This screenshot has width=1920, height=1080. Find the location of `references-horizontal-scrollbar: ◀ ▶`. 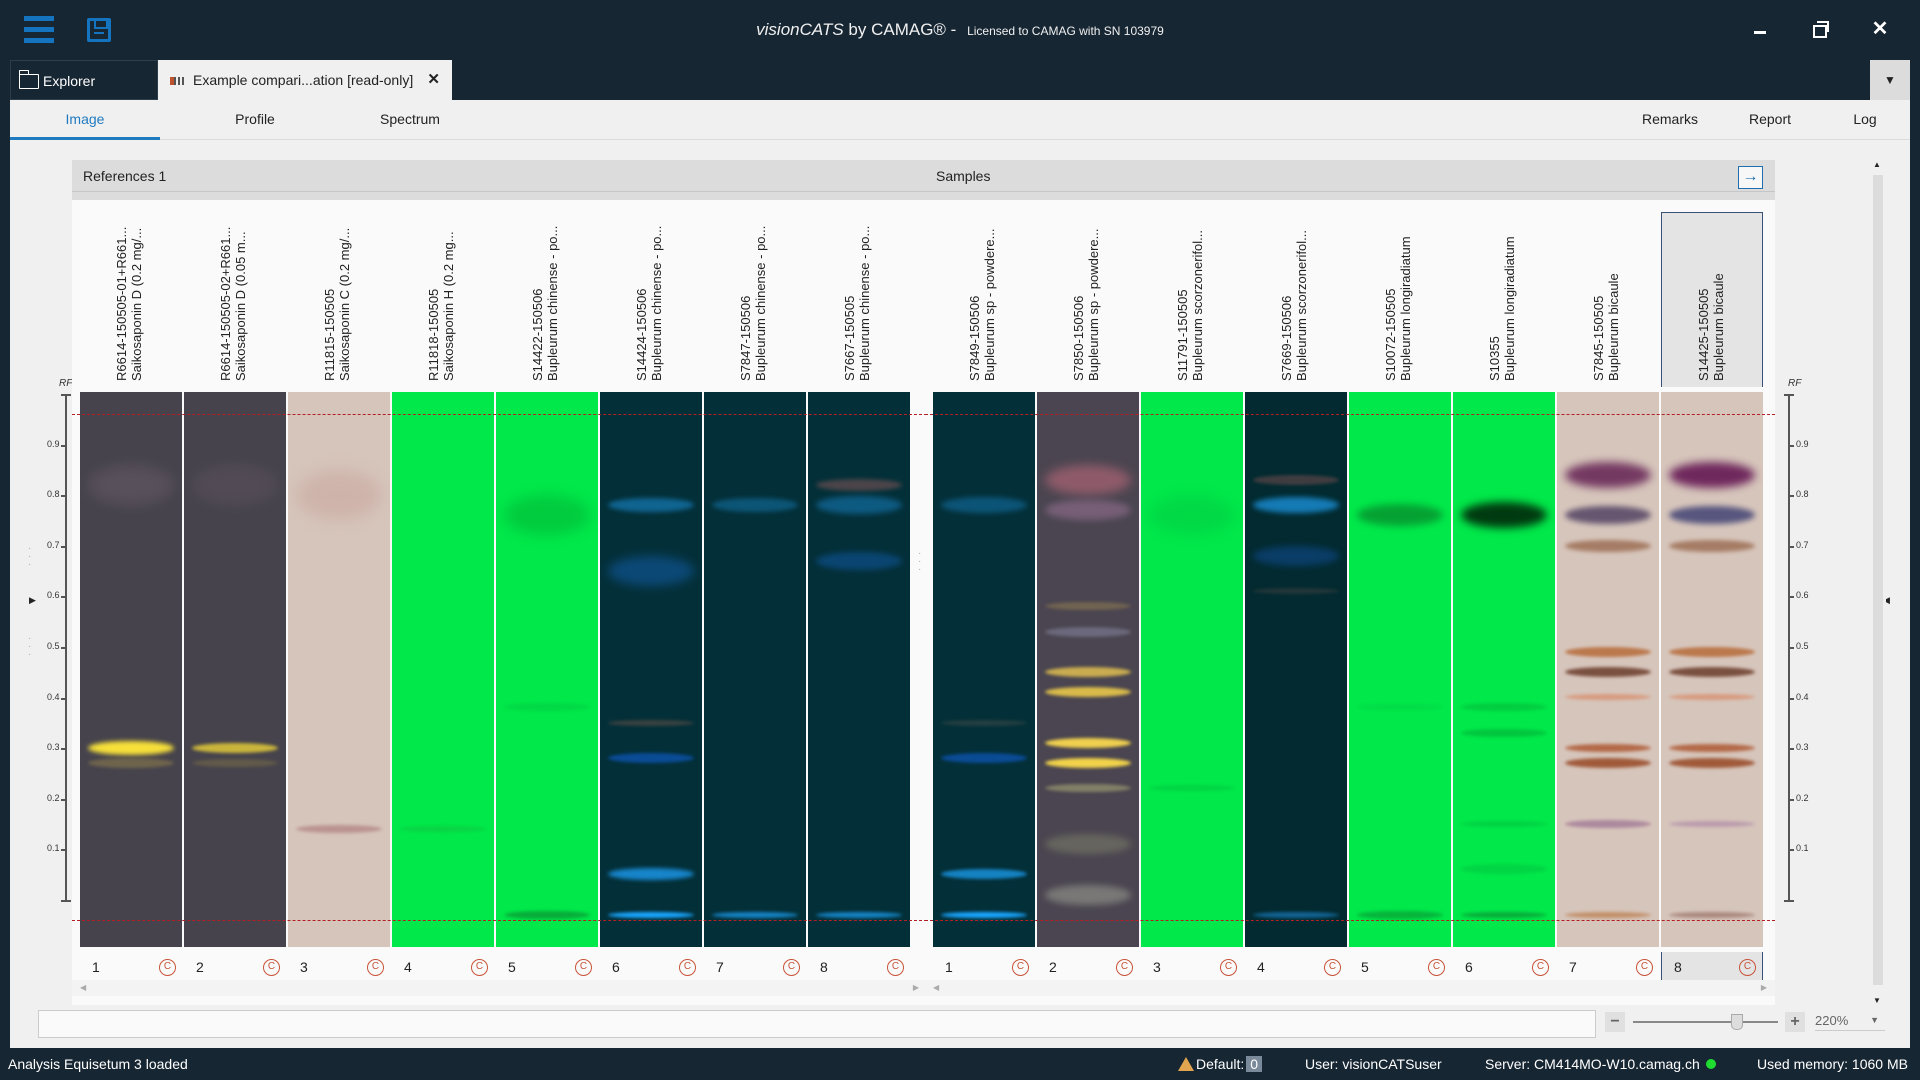

references-horizontal-scrollbar: ◀ ▶ is located at coordinates (499, 988).